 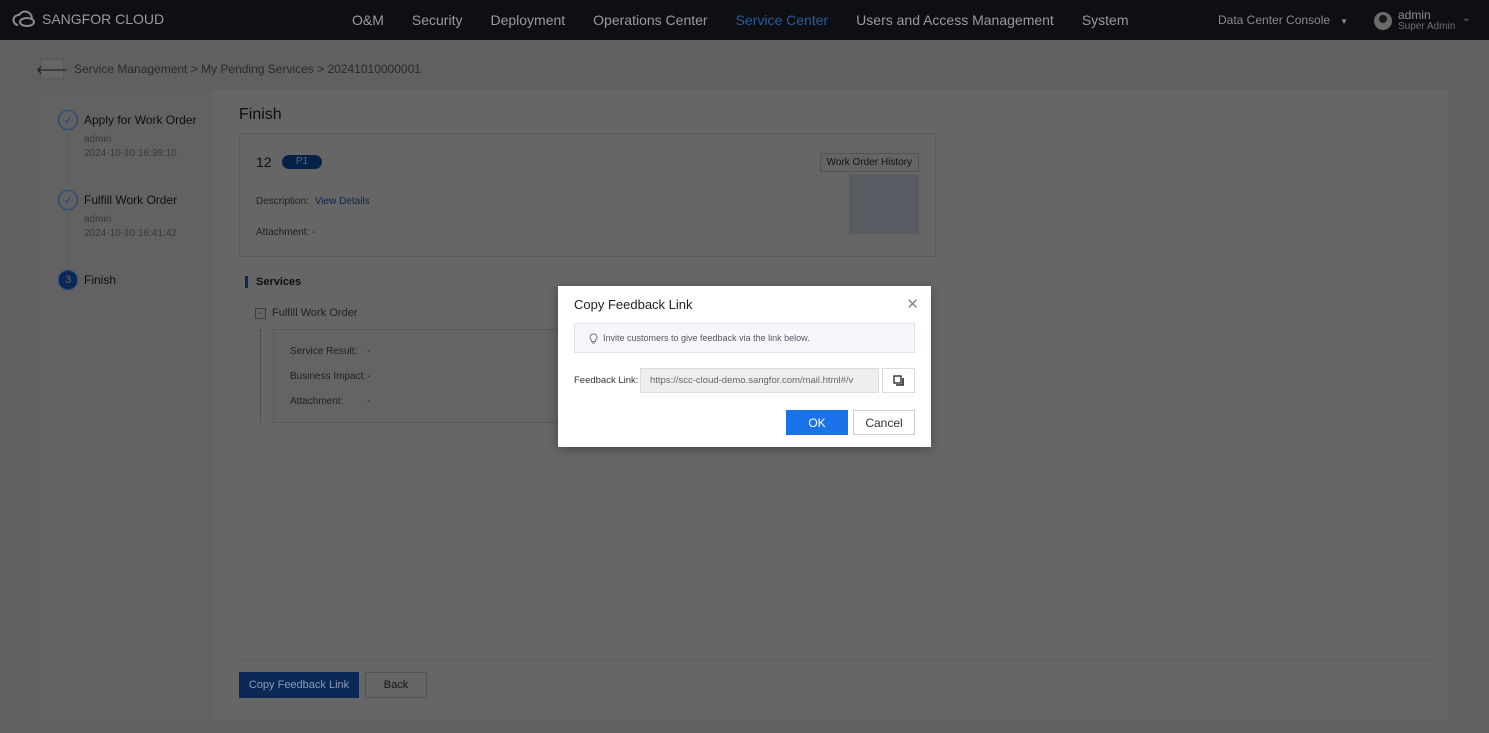 I want to click on view-details-link: View Details, so click(x=342, y=201).